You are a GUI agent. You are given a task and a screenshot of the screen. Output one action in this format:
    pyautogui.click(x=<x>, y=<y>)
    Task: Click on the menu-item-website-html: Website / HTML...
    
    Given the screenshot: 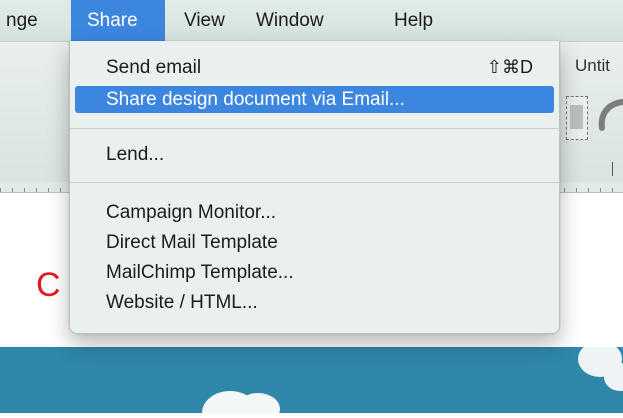 What is the action you would take?
    pyautogui.click(x=314, y=302)
    